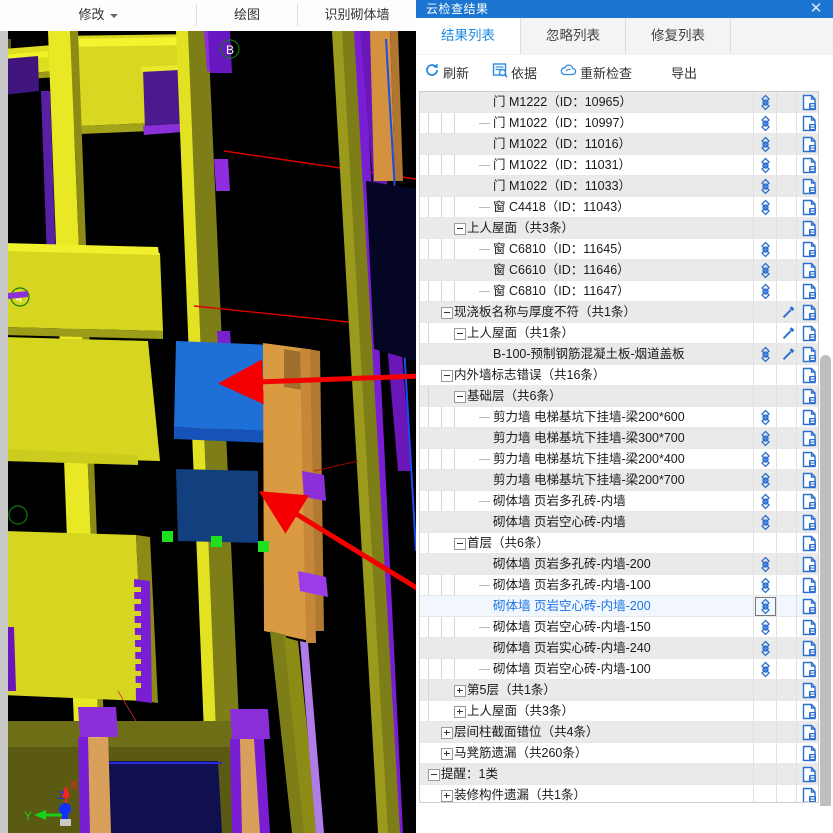 The height and width of the screenshot is (833, 833). What do you see at coordinates (619, 270) in the screenshot?
I see `tree-row: 窗 C6610（ID：11646）` at bounding box center [619, 270].